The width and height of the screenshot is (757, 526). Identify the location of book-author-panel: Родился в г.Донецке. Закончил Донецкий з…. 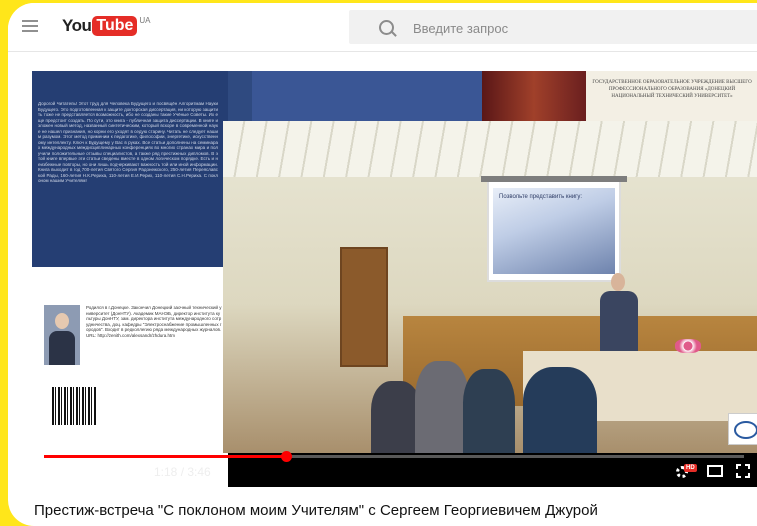
(130, 377).